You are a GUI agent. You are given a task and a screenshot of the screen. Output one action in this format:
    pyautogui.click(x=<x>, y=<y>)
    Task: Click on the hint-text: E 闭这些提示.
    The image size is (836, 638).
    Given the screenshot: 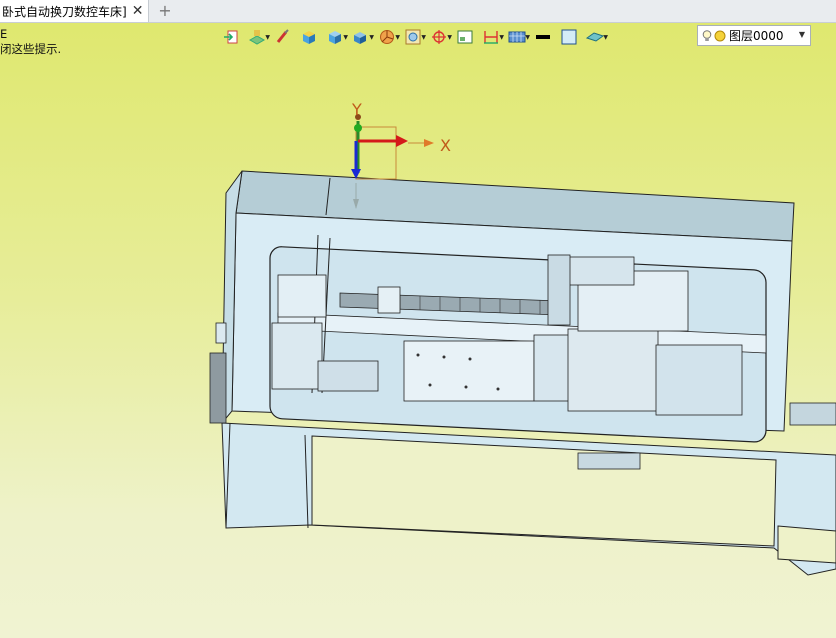 What is the action you would take?
    pyautogui.click(x=30, y=42)
    